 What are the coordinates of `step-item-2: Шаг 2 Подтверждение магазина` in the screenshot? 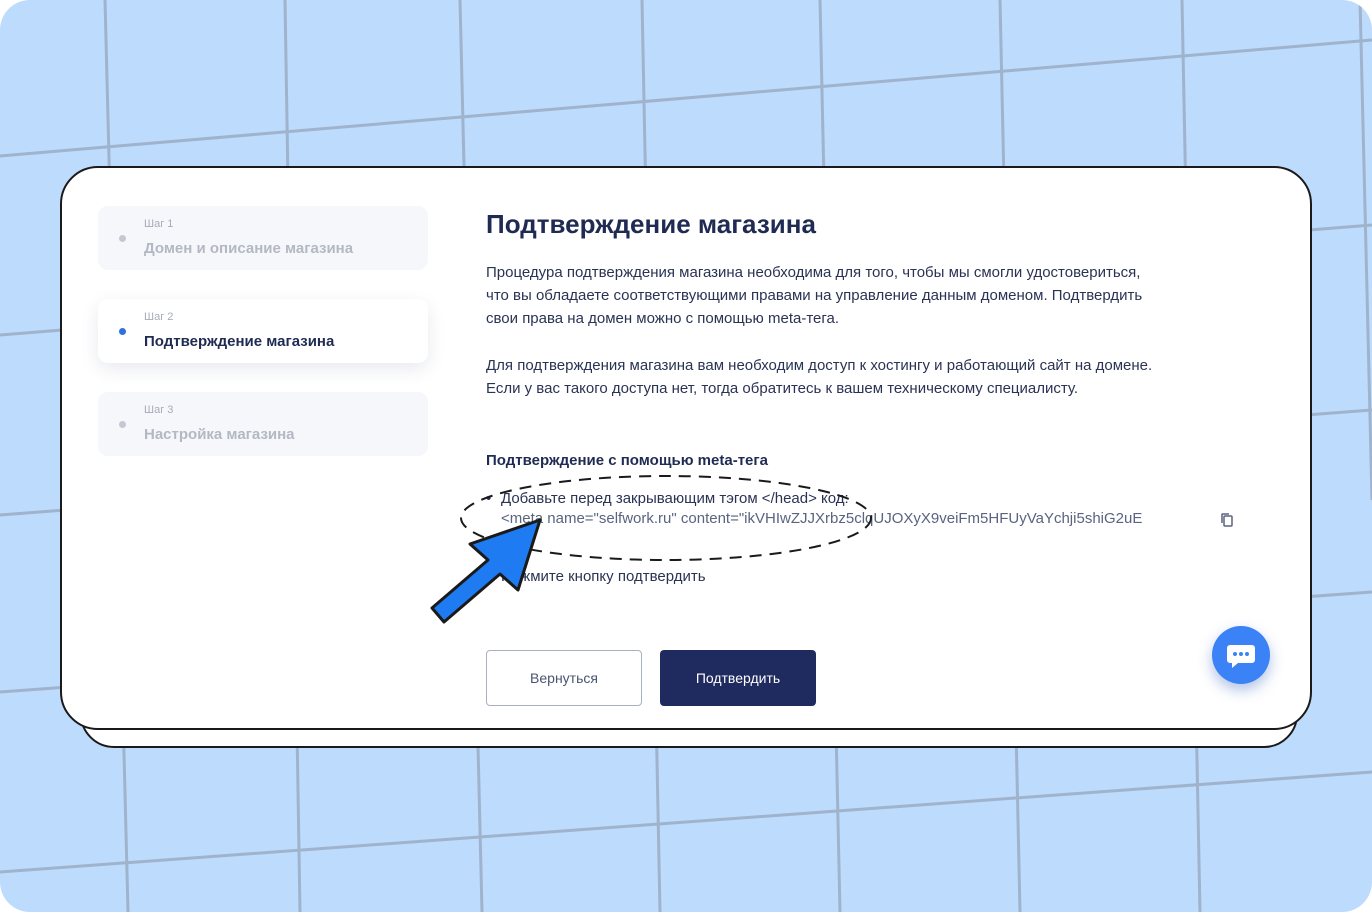 It's located at (263, 331).